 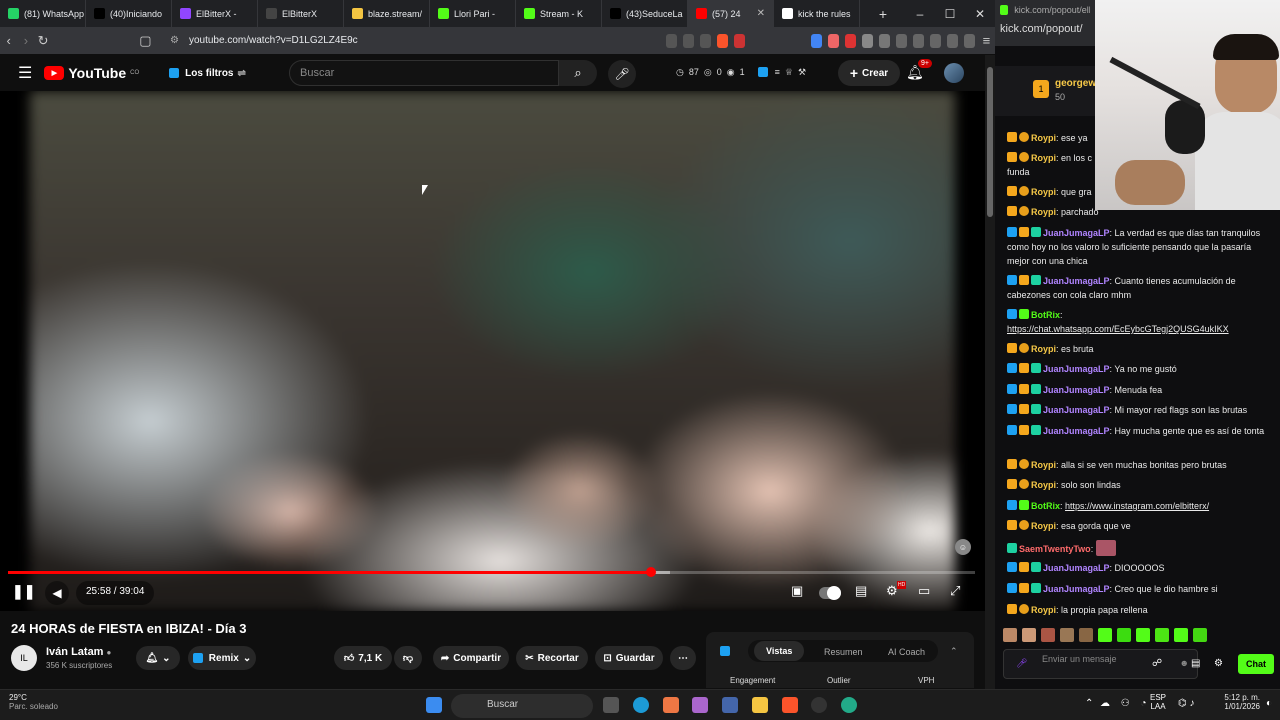 What do you see at coordinates (990, 372) in the screenshot?
I see `youtube-scrollbar` at bounding box center [990, 372].